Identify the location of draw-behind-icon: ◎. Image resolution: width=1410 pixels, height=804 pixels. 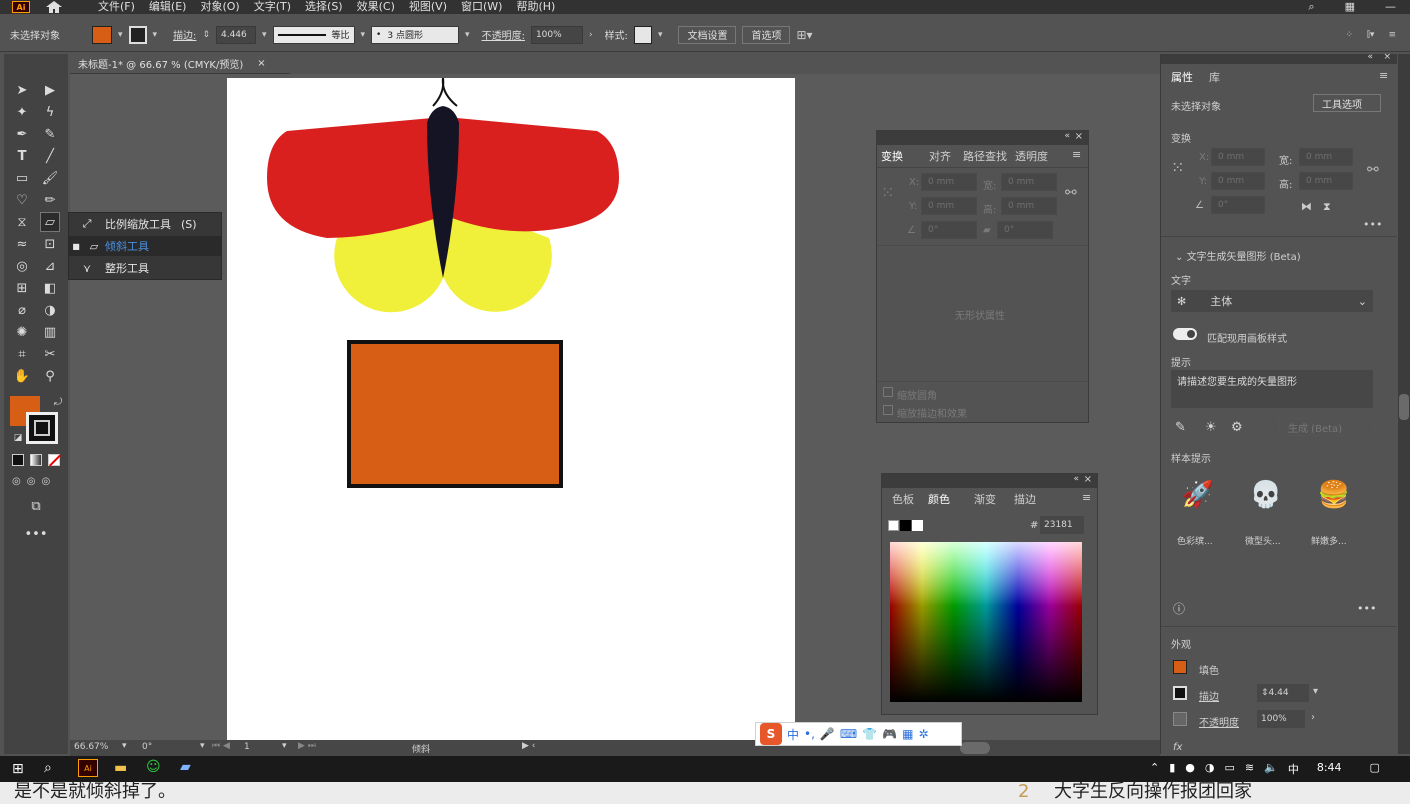
(31, 481).